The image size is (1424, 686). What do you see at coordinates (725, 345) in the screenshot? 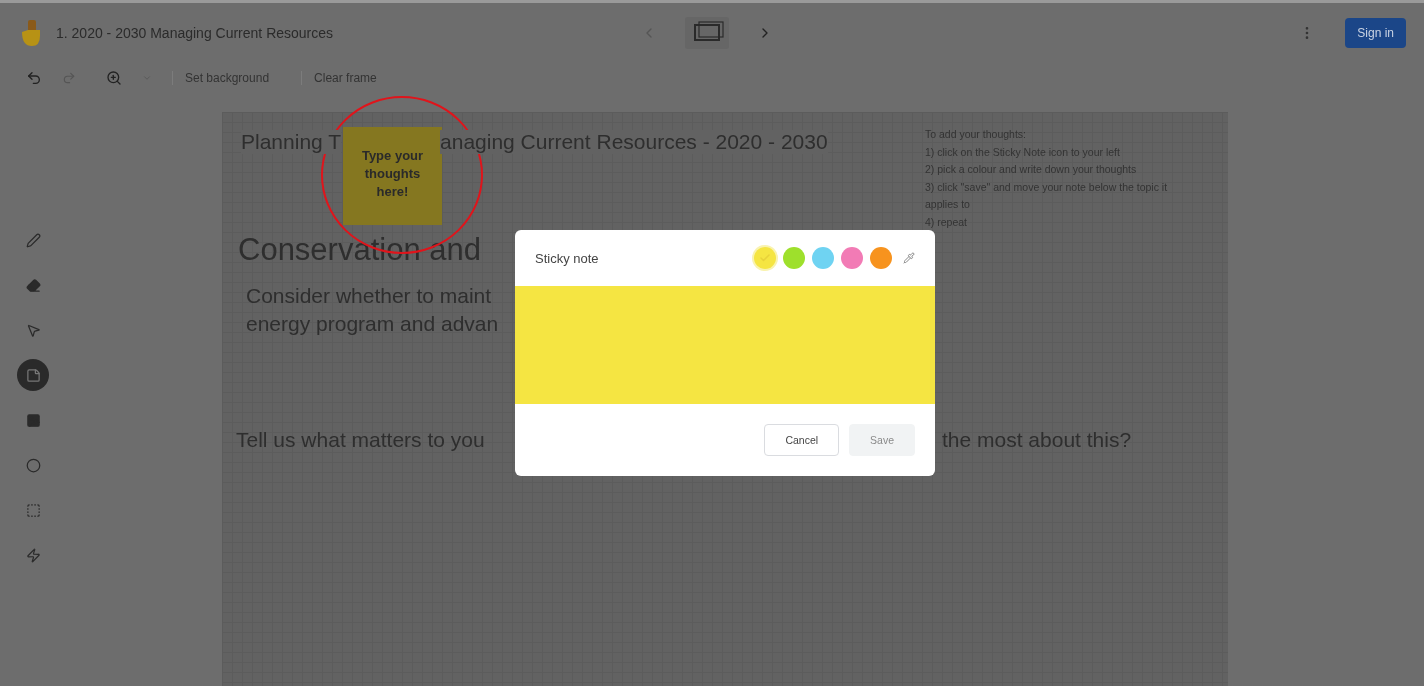
I see `note-text-field` at bounding box center [725, 345].